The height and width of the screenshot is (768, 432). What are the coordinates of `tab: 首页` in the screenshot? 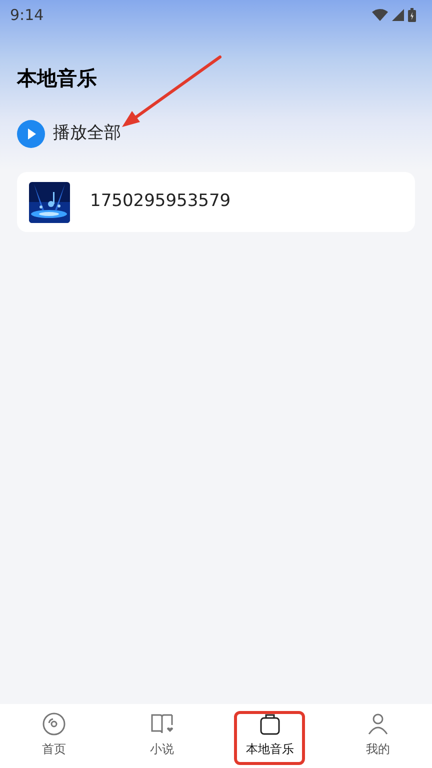 It's located at (54, 736).